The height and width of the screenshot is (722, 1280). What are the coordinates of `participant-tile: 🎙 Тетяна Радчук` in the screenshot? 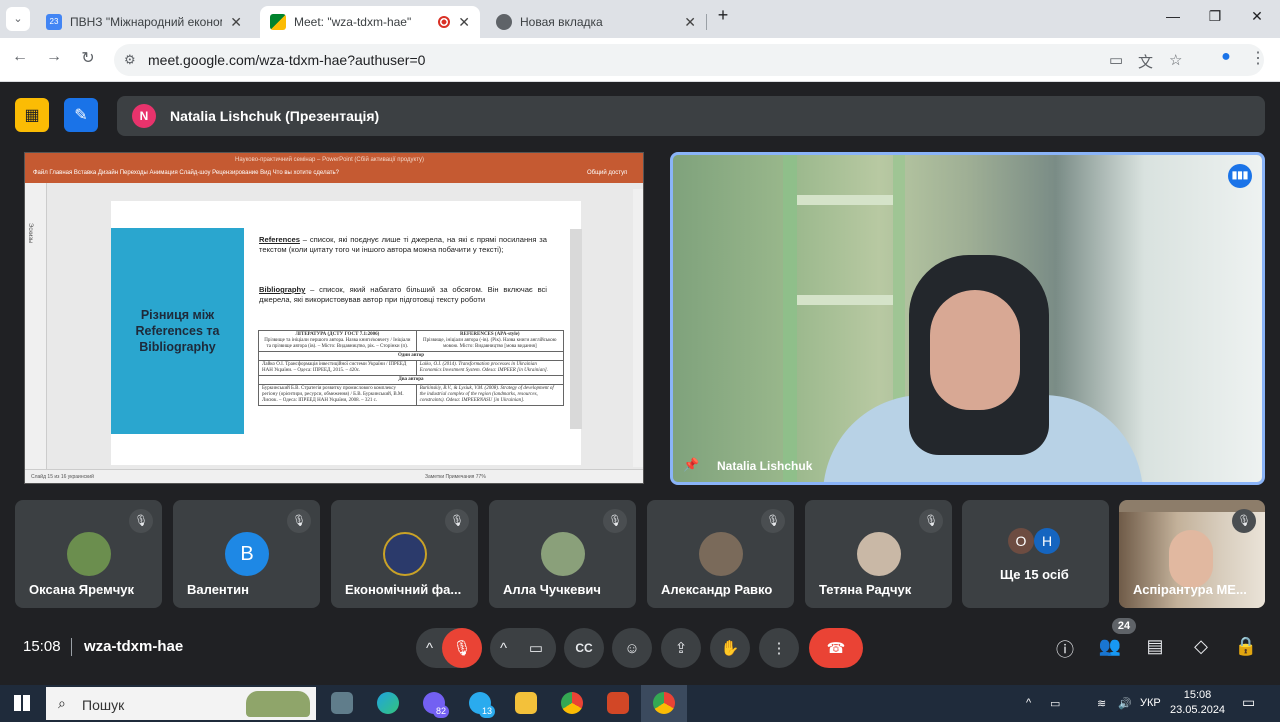 It's located at (878, 554).